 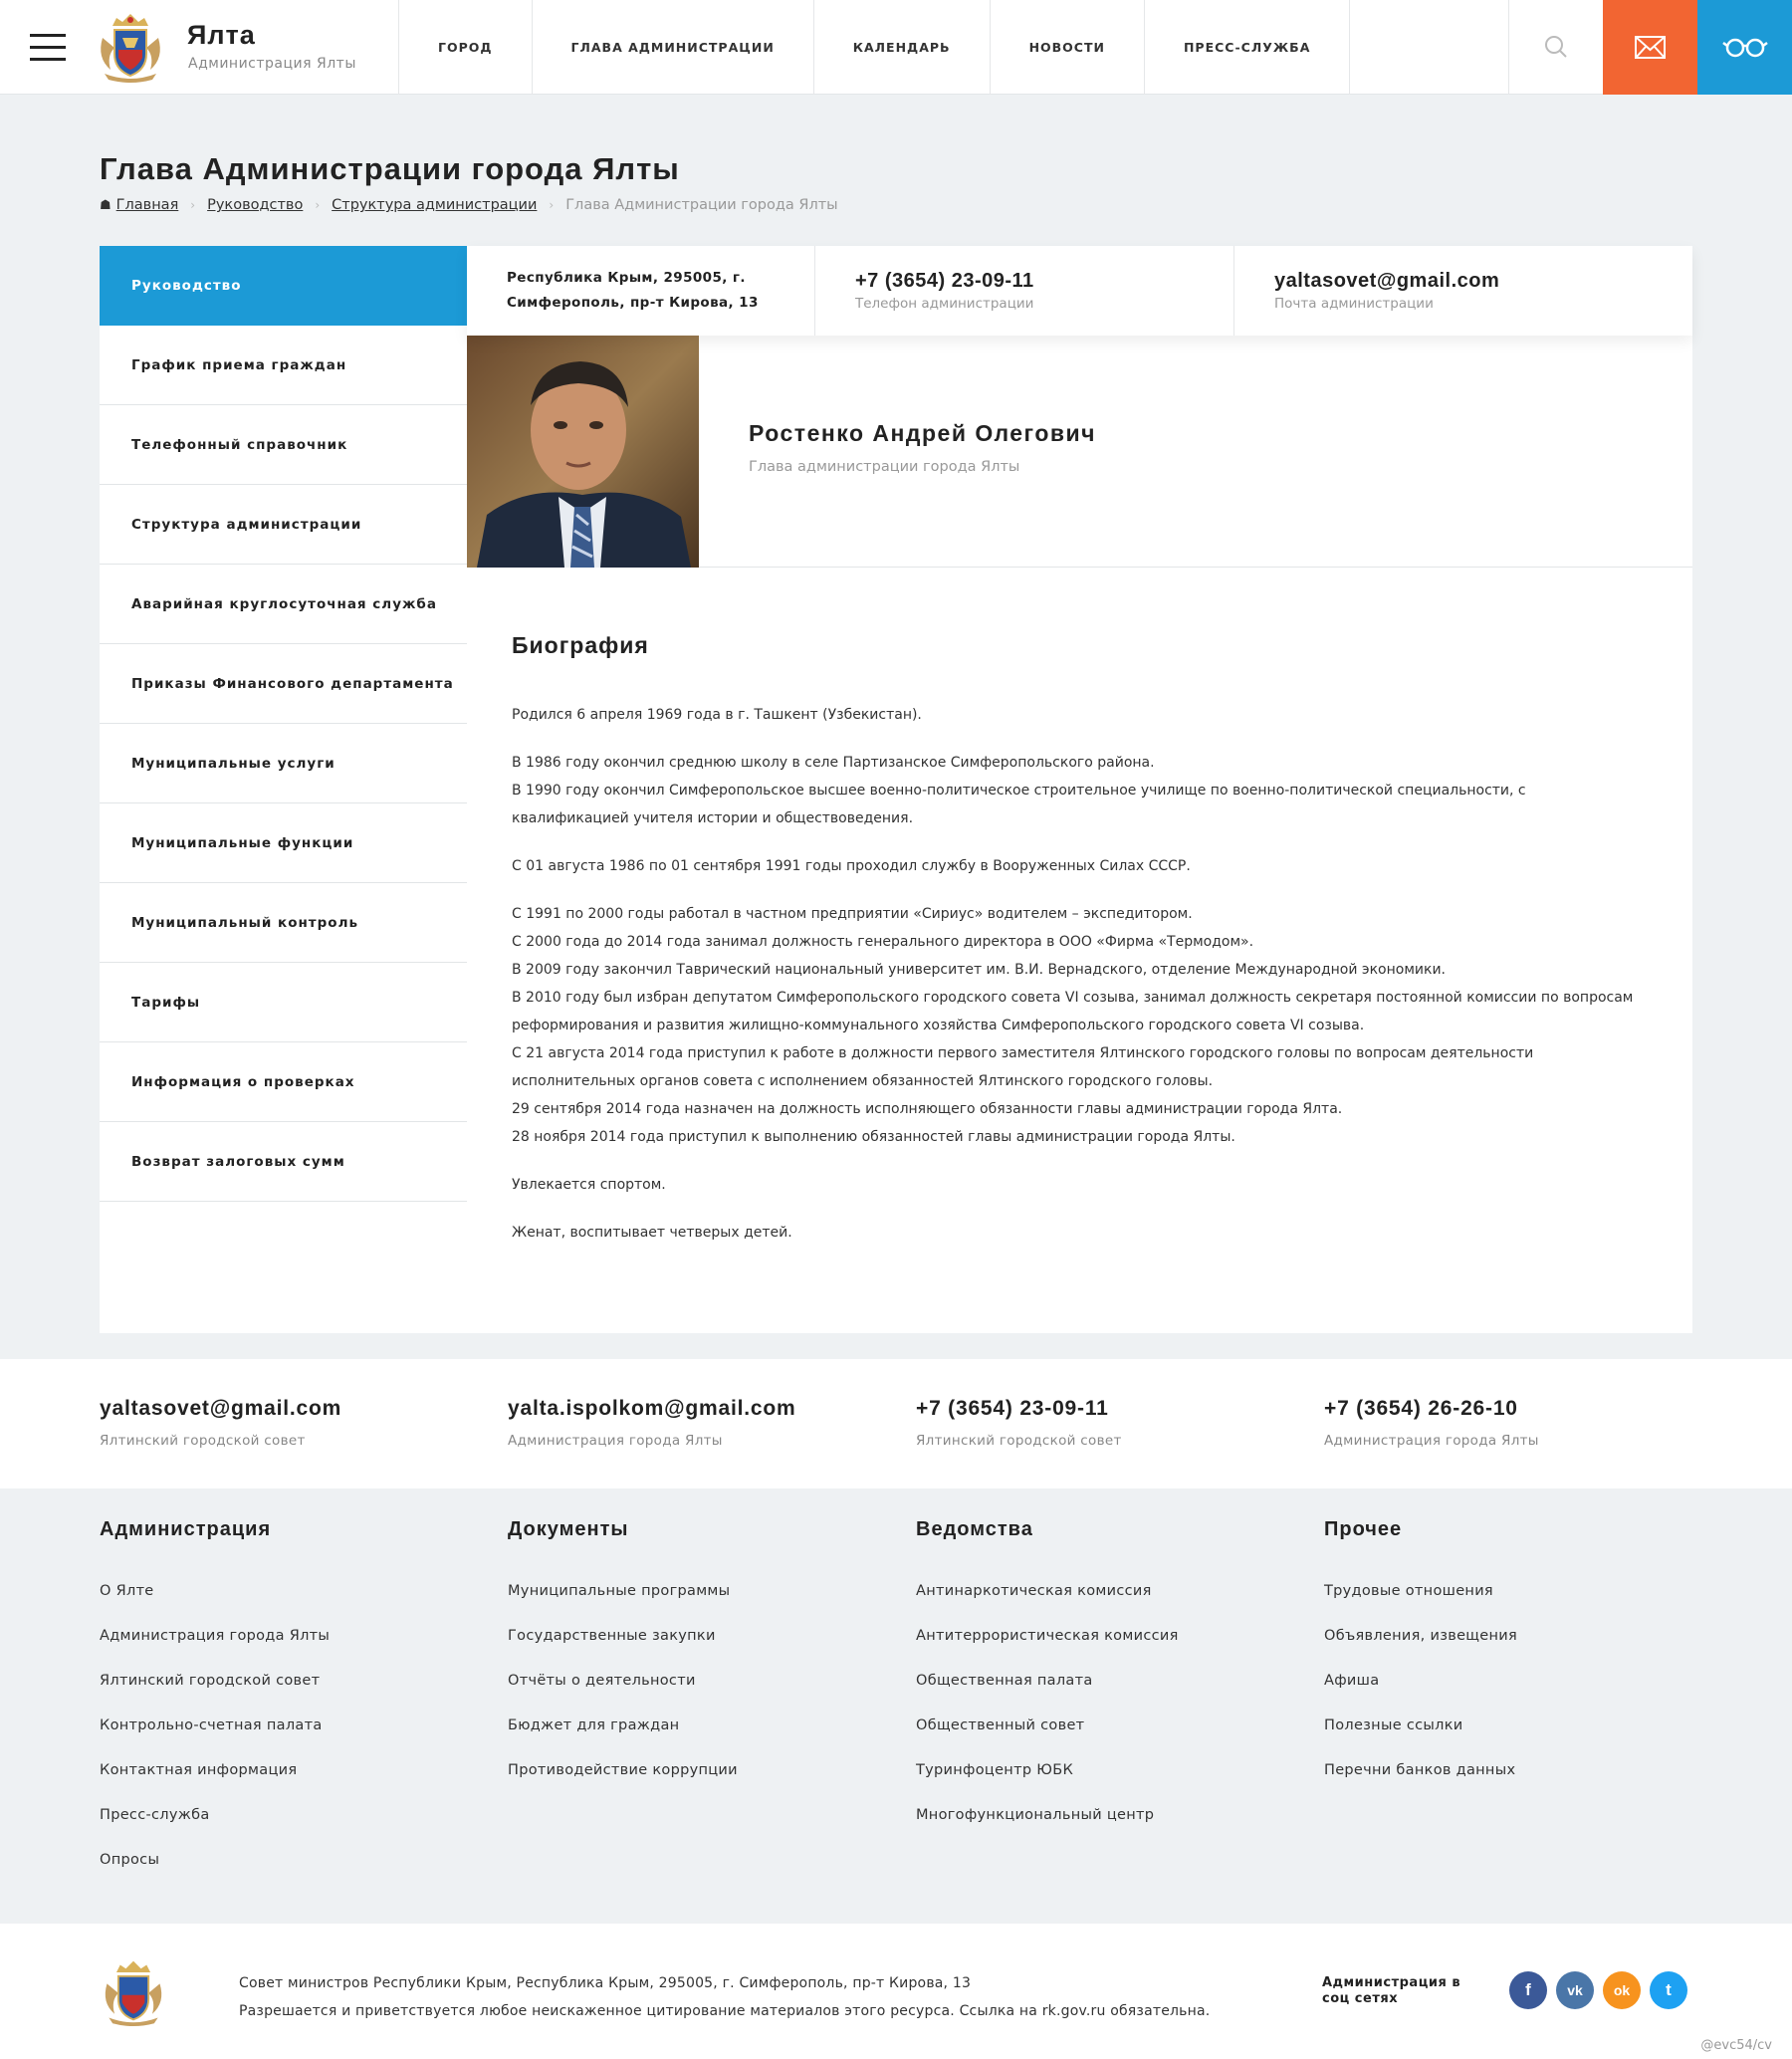 I want to click on search-button, so click(x=1555, y=48).